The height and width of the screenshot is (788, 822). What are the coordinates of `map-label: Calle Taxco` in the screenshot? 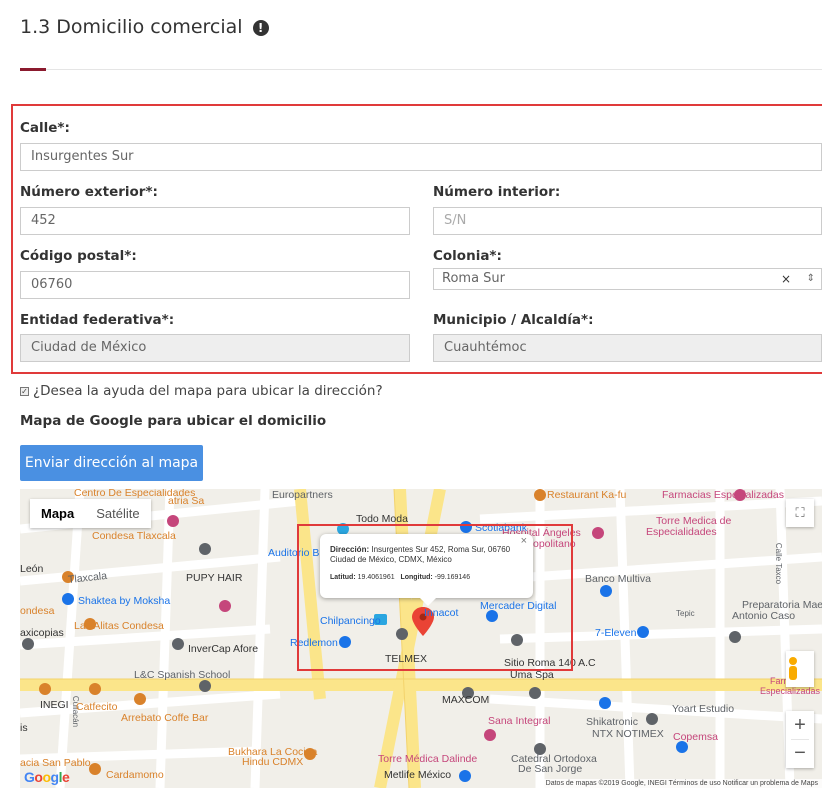 It's located at (779, 563).